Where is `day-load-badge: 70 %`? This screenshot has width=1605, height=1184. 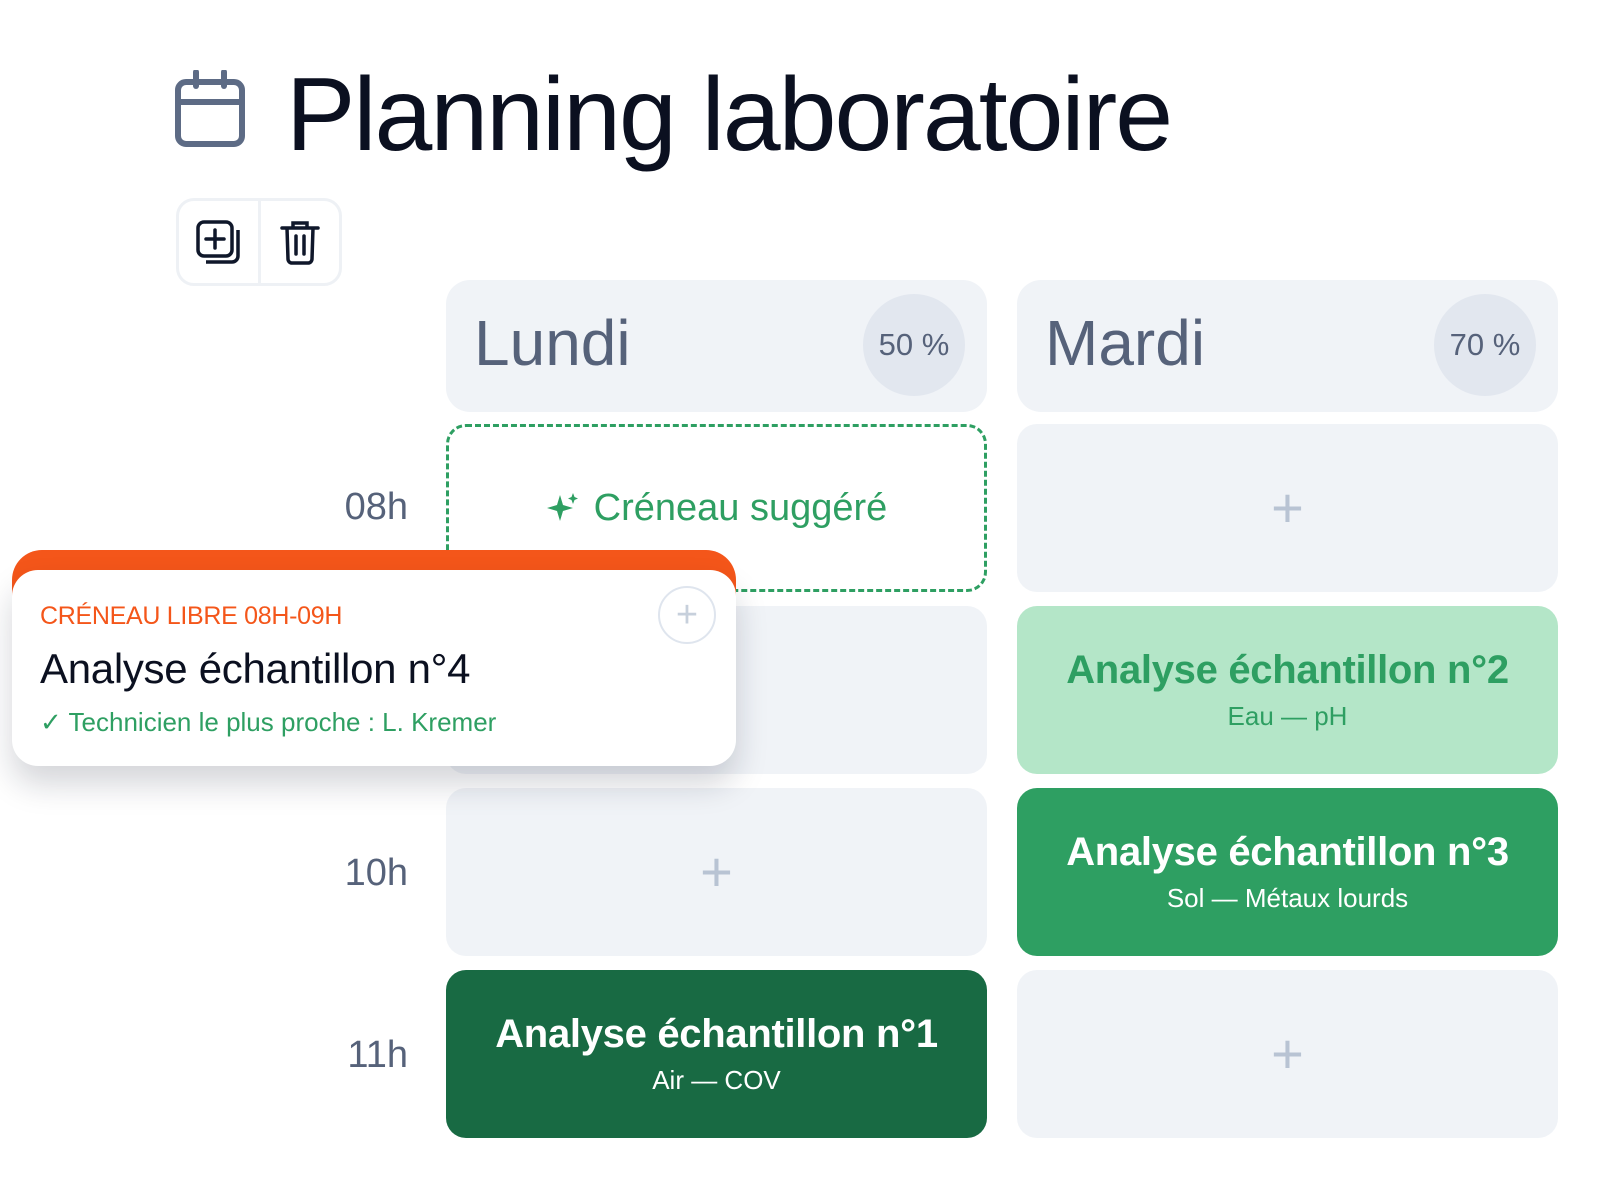 day-load-badge: 70 % is located at coordinates (1485, 345).